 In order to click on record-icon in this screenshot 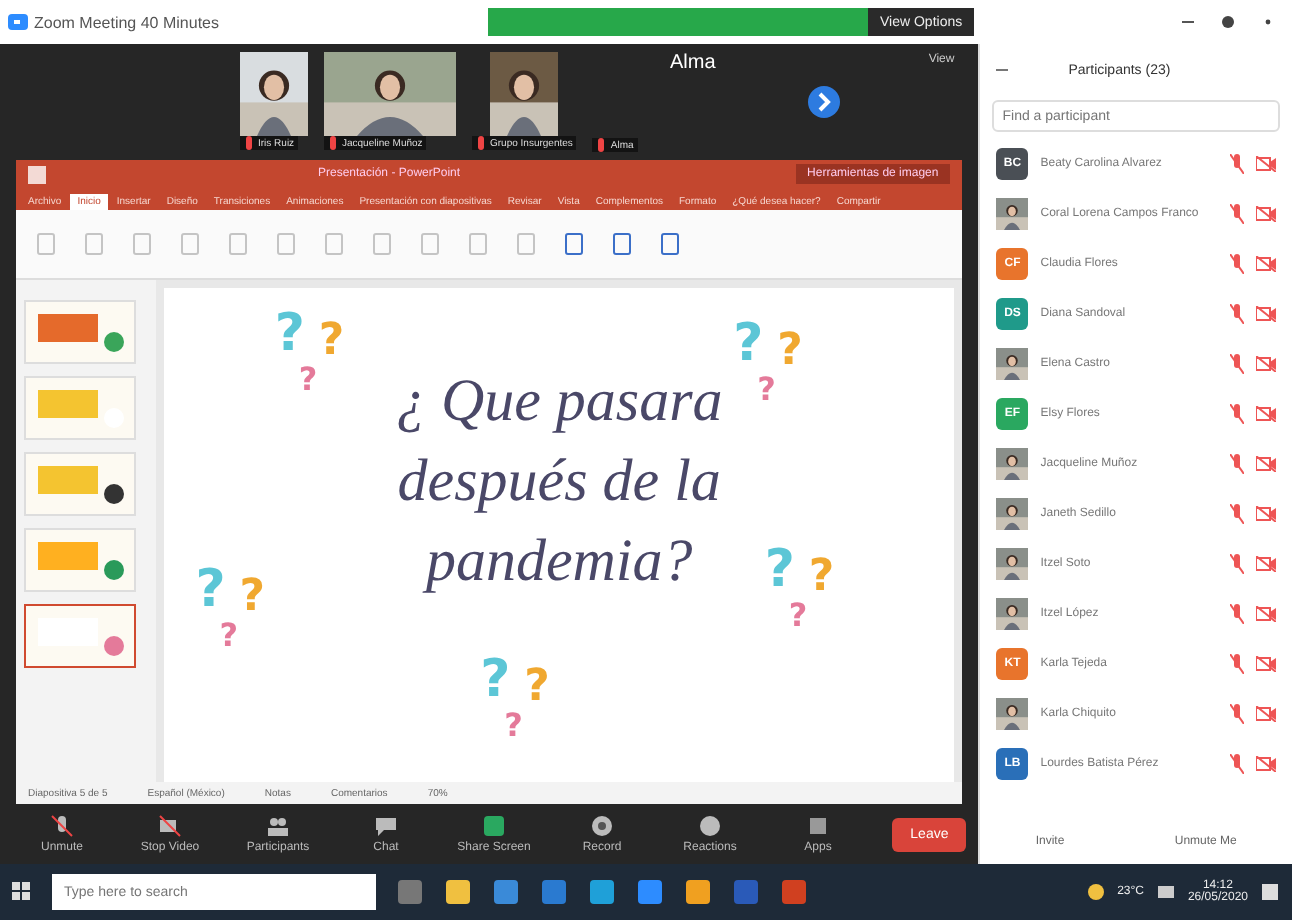, I will do `click(602, 826)`.